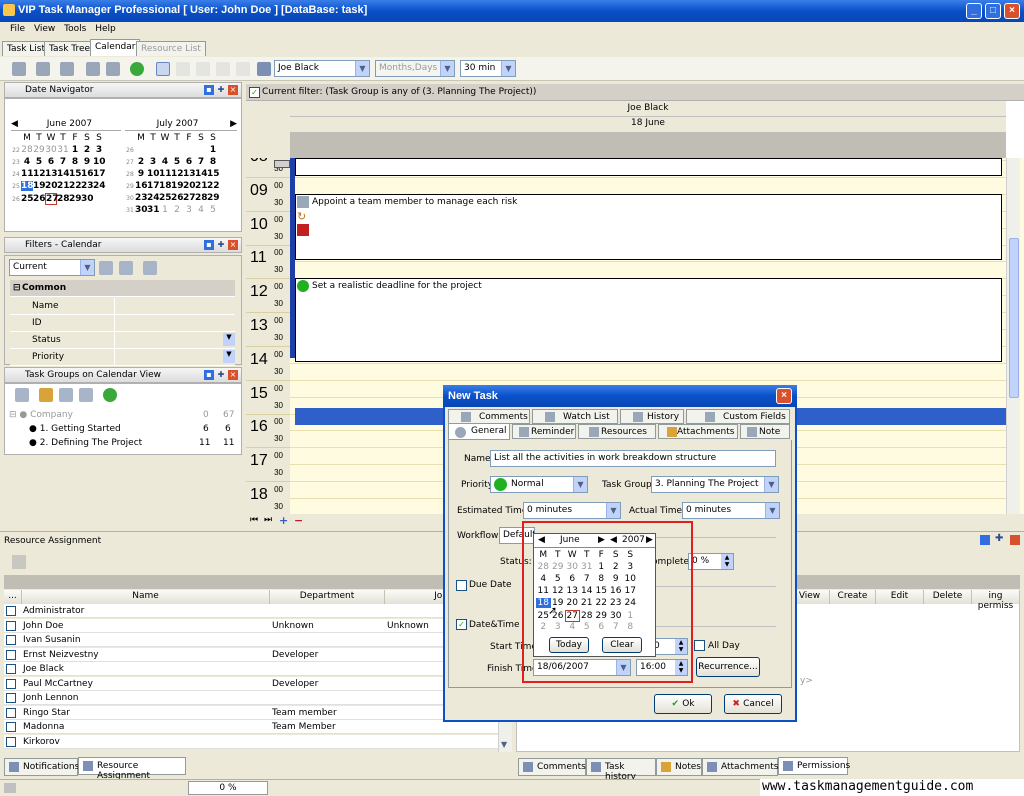 The image size is (1024, 796). I want to click on calendar-scrollbar, so click(1013, 336).